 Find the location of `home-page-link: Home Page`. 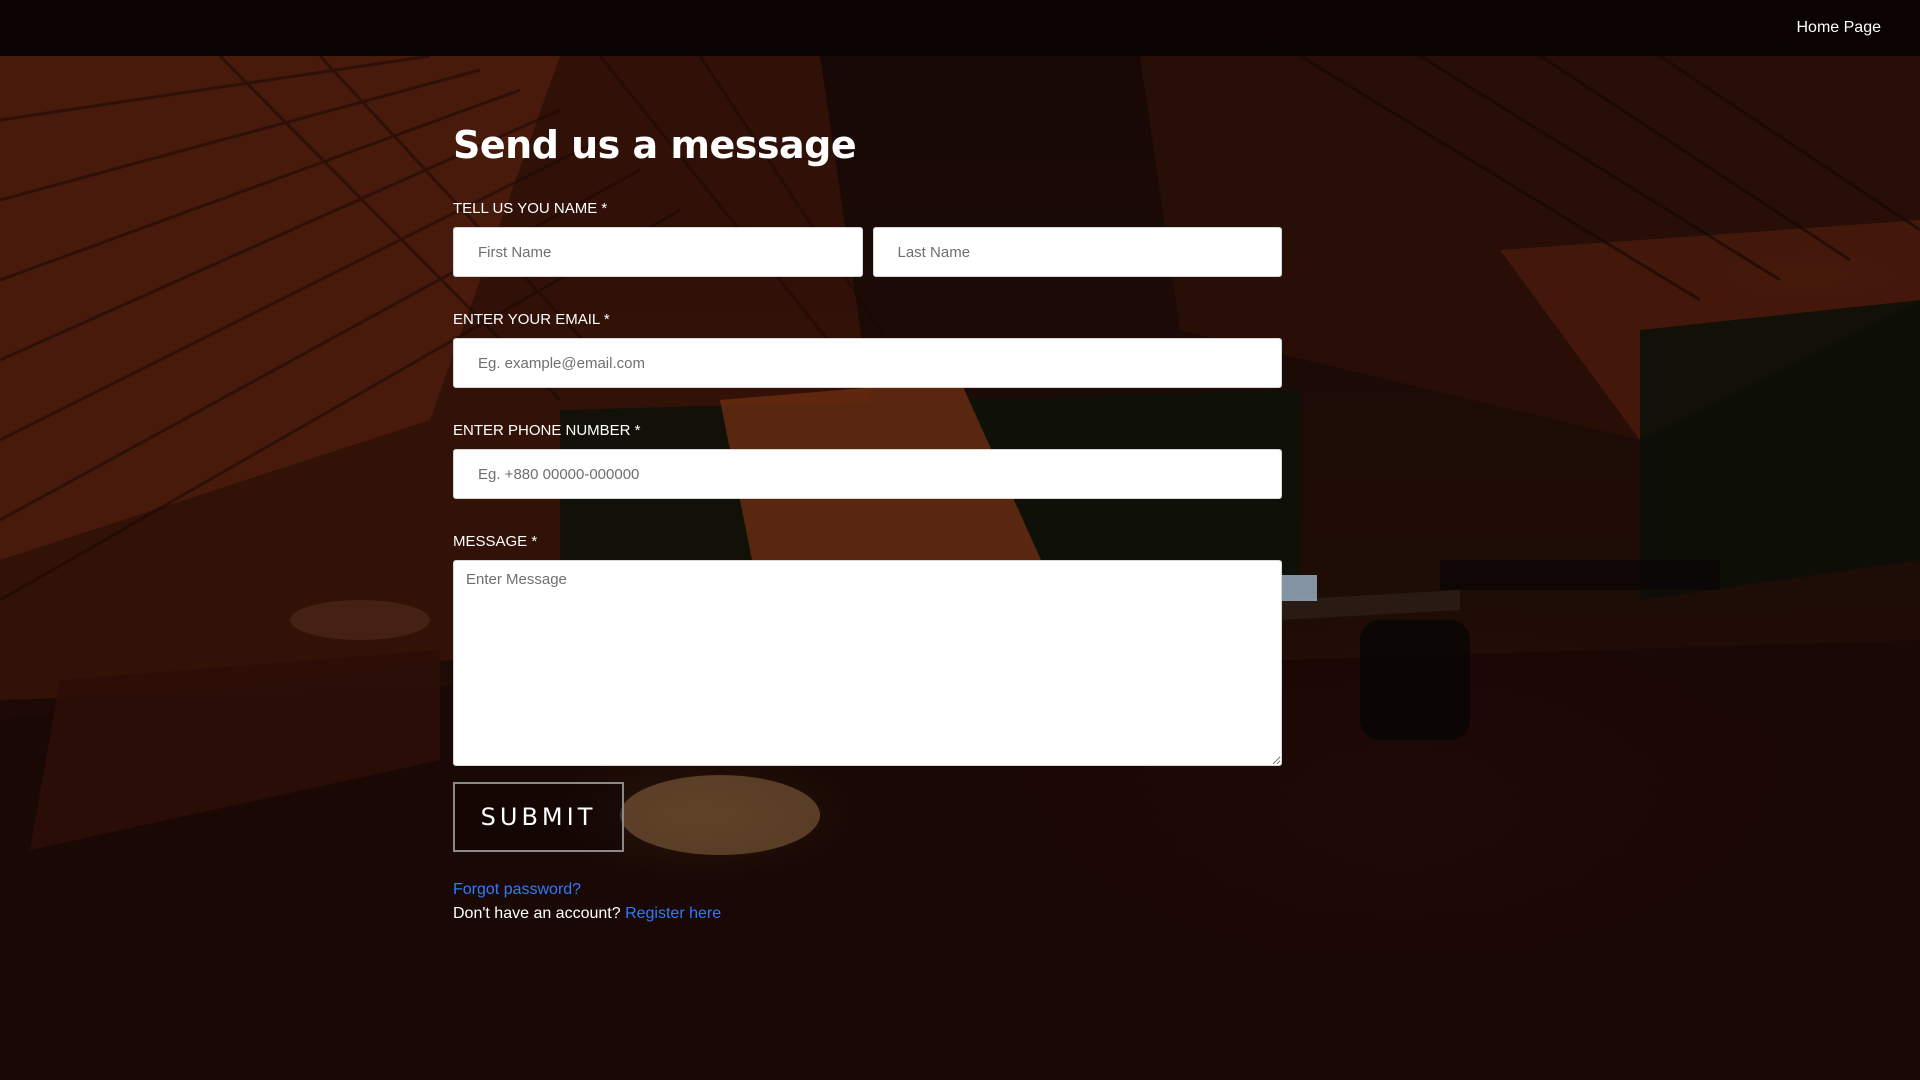

home-page-link: Home Page is located at coordinates (1839, 28).